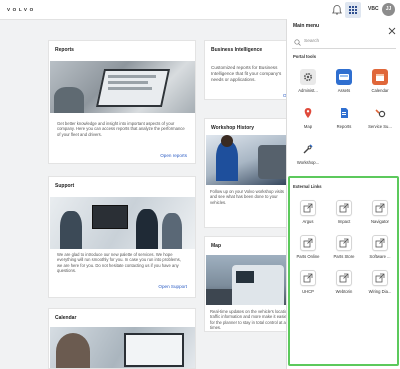 The image size is (400, 369). I want to click on main-menu-title: Main menu, so click(306, 26).